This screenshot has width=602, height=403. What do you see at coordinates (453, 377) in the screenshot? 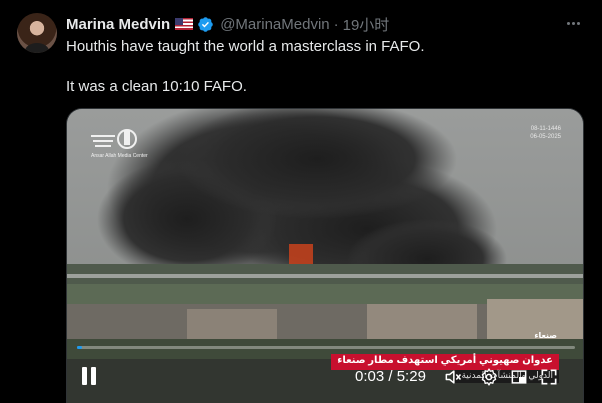
I see `volume-muted-icon` at bounding box center [453, 377].